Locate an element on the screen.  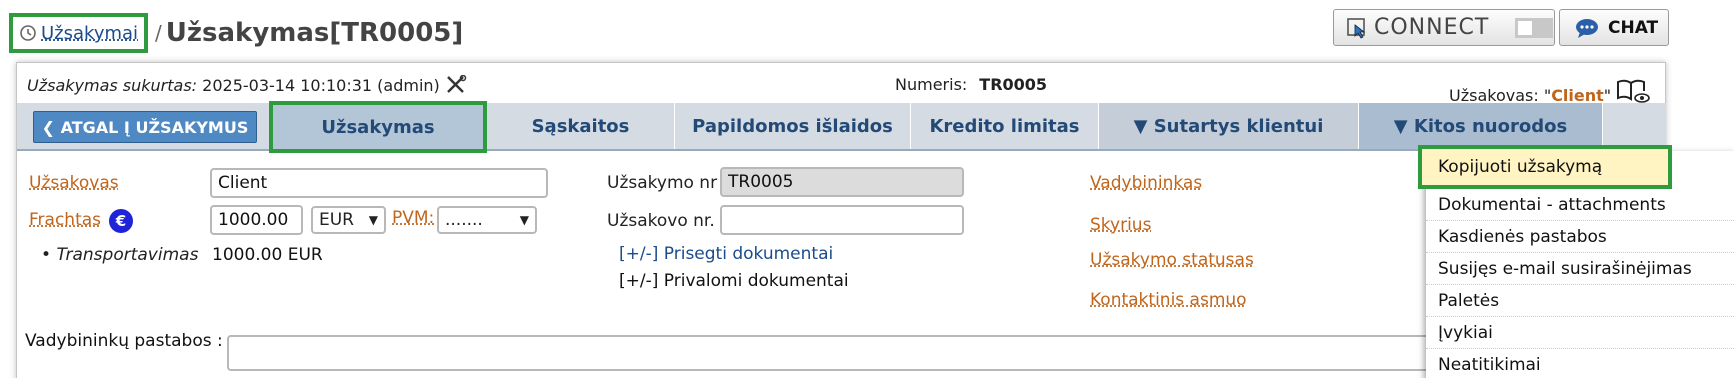
history-icon is located at coordinates (28, 33).